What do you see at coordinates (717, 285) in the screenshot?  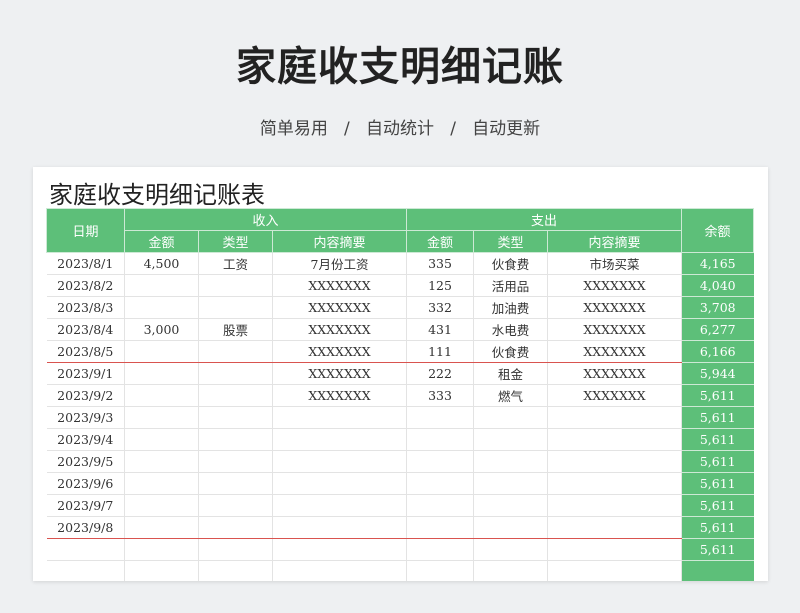 I see `balance-cell: 4,040` at bounding box center [717, 285].